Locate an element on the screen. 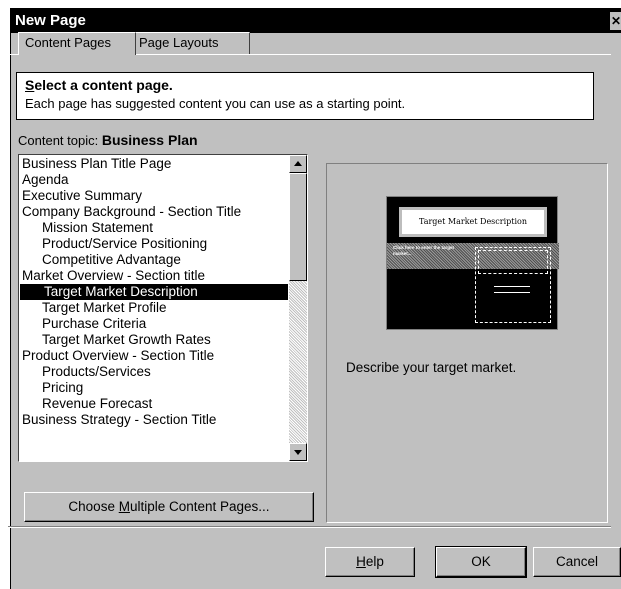  cancel-button: Cancel is located at coordinates (577, 562).